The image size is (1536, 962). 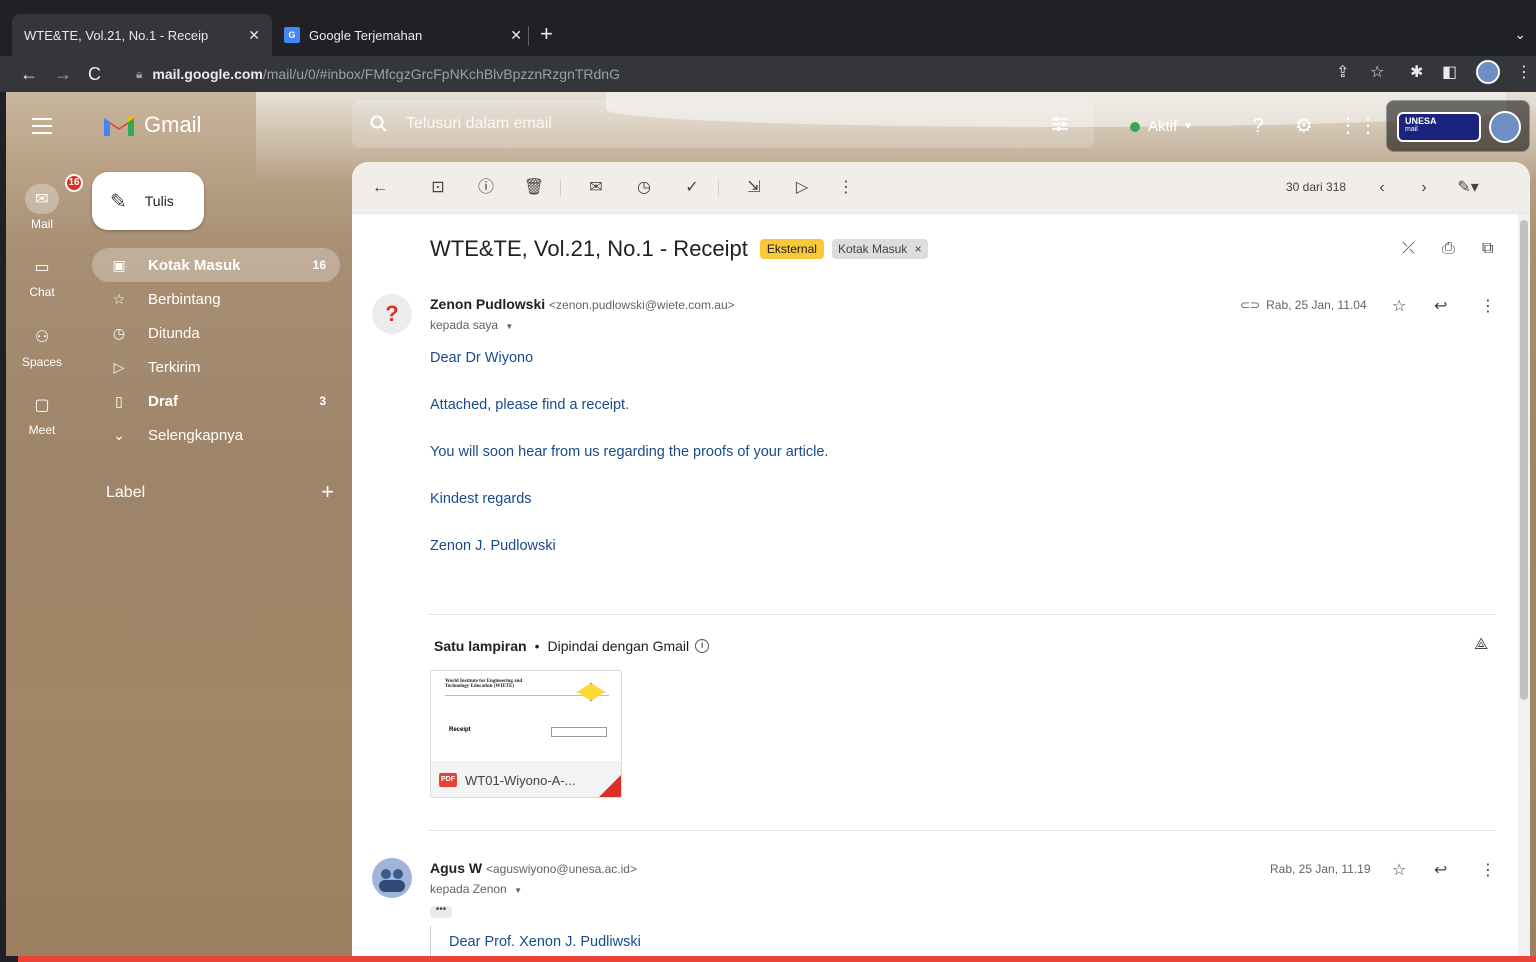 I want to click on nav-item-sent: ▷ Terkirim, so click(x=216, y=367).